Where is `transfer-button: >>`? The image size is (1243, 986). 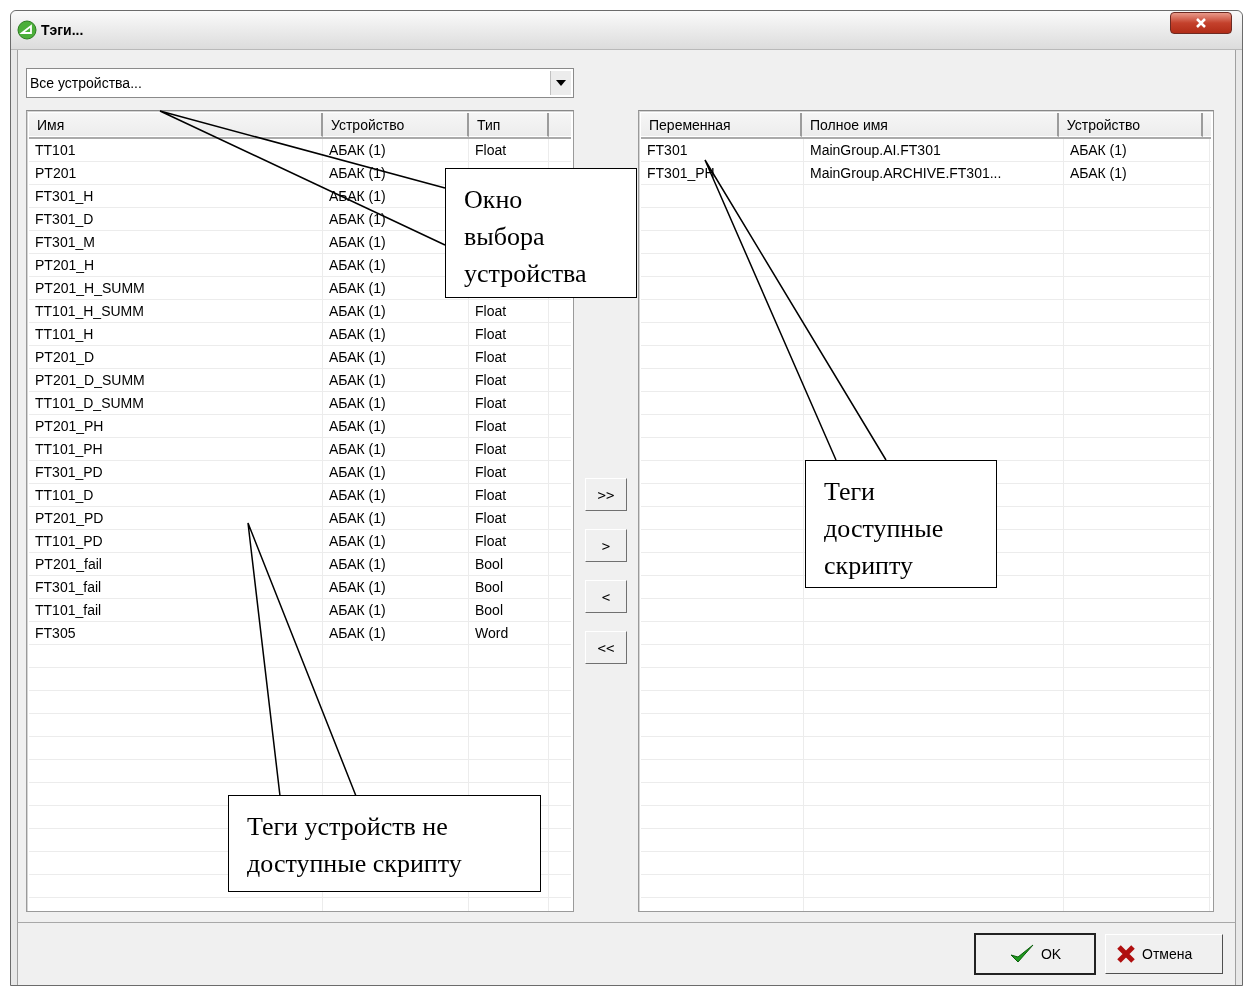
transfer-button: >> is located at coordinates (606, 494).